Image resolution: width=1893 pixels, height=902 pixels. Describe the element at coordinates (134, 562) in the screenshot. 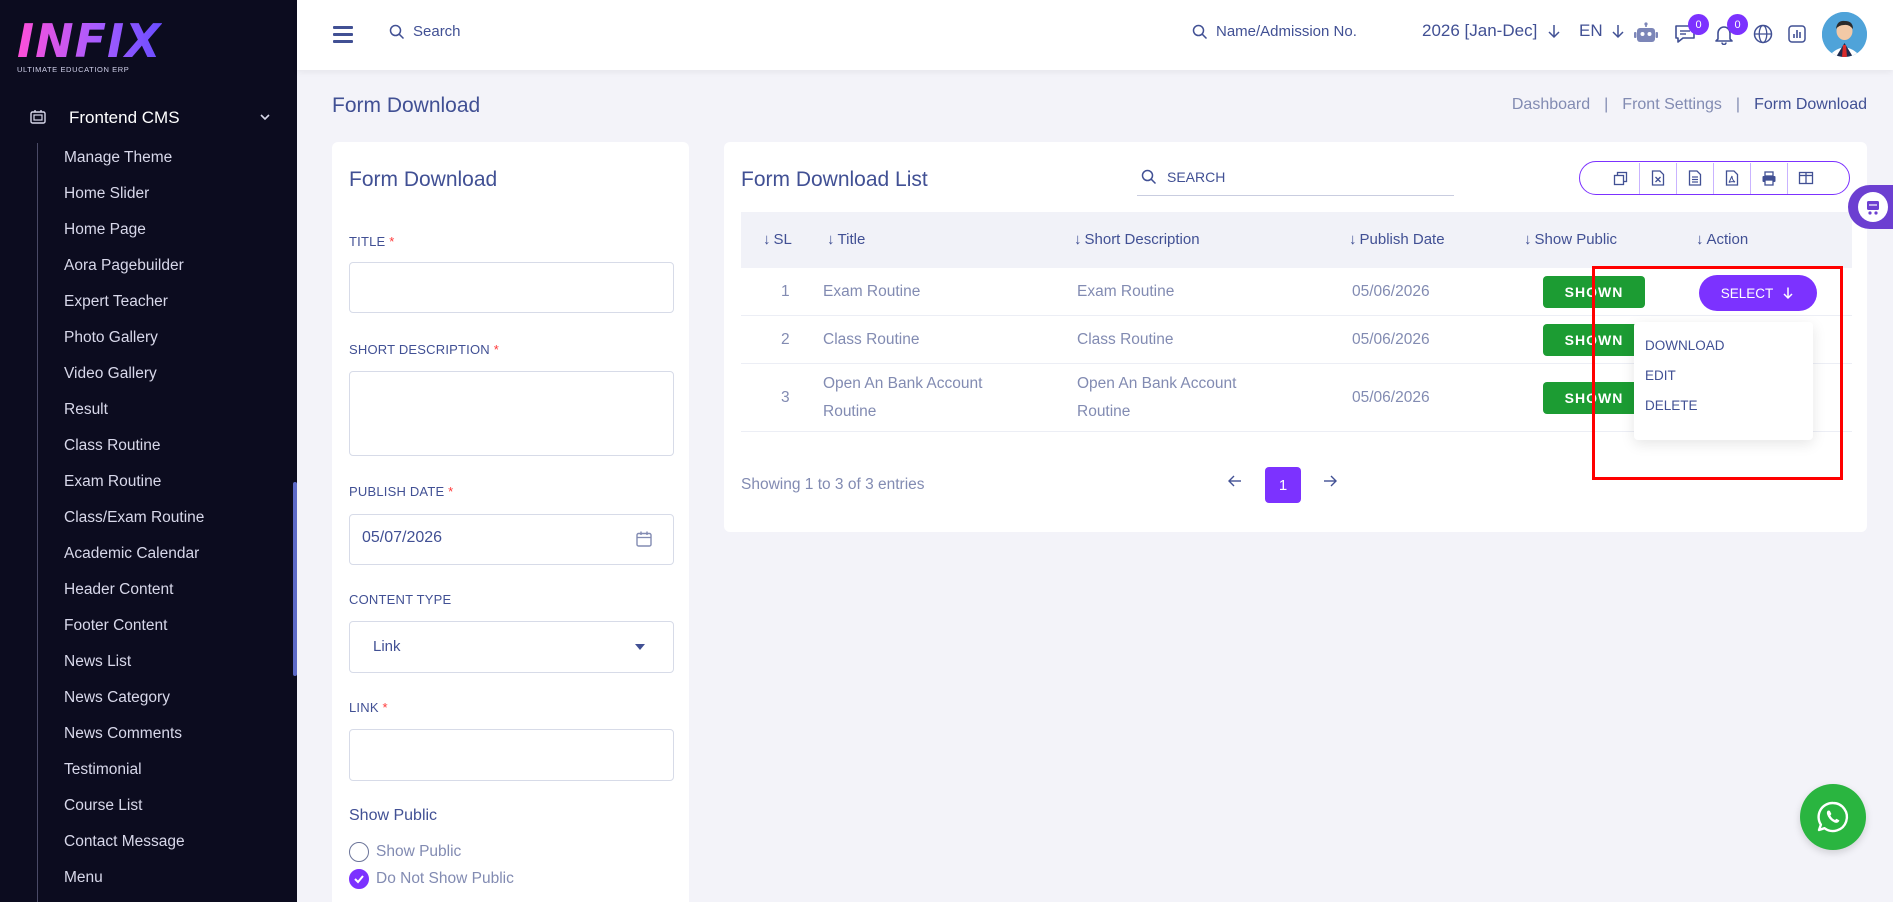

I see `sidebar-item-academic-calendar: Academic Calendar` at that location.